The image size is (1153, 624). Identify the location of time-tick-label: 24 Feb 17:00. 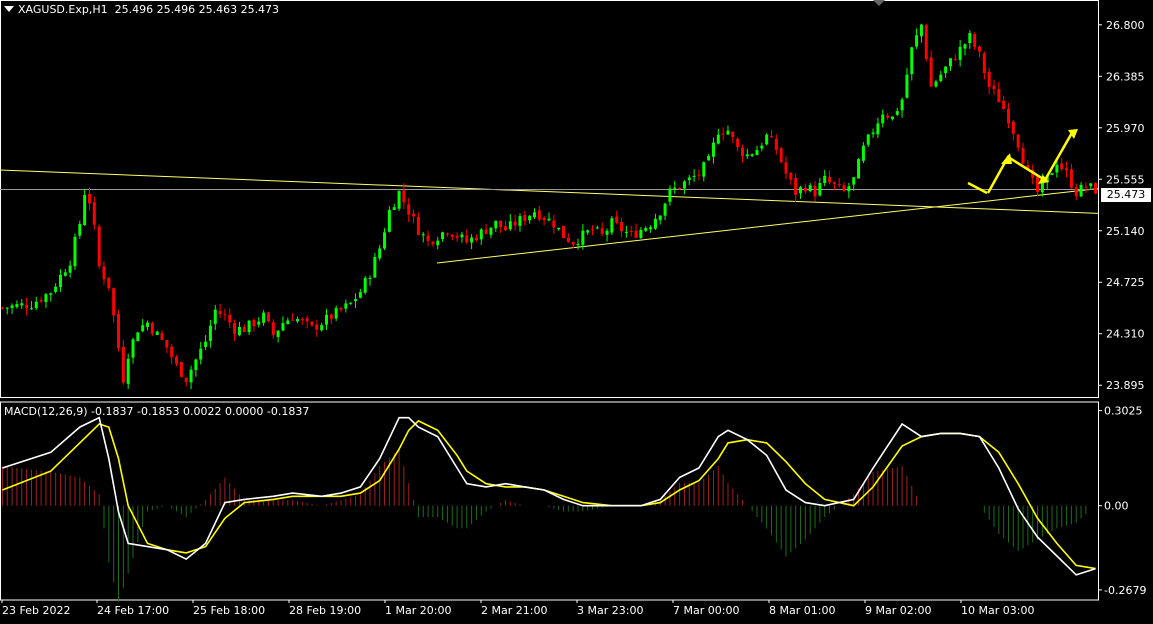
(133, 610).